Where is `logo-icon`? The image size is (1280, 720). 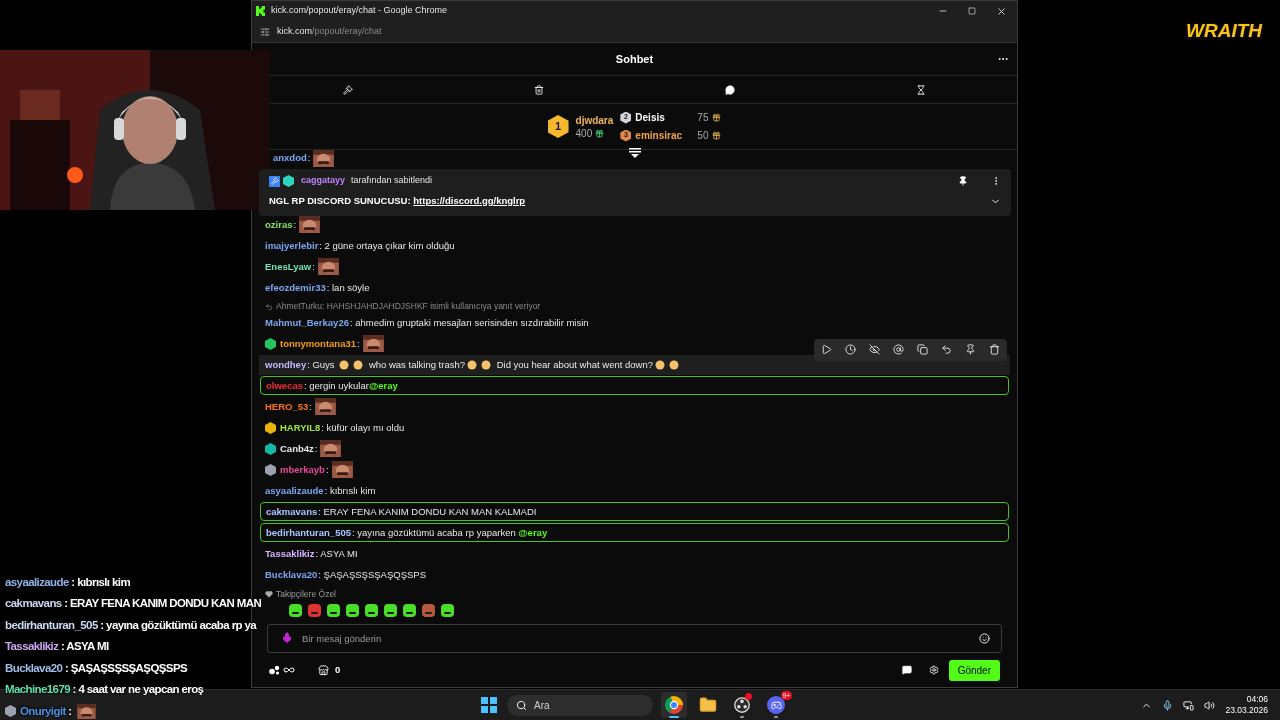 logo-icon is located at coordinates (260, 11).